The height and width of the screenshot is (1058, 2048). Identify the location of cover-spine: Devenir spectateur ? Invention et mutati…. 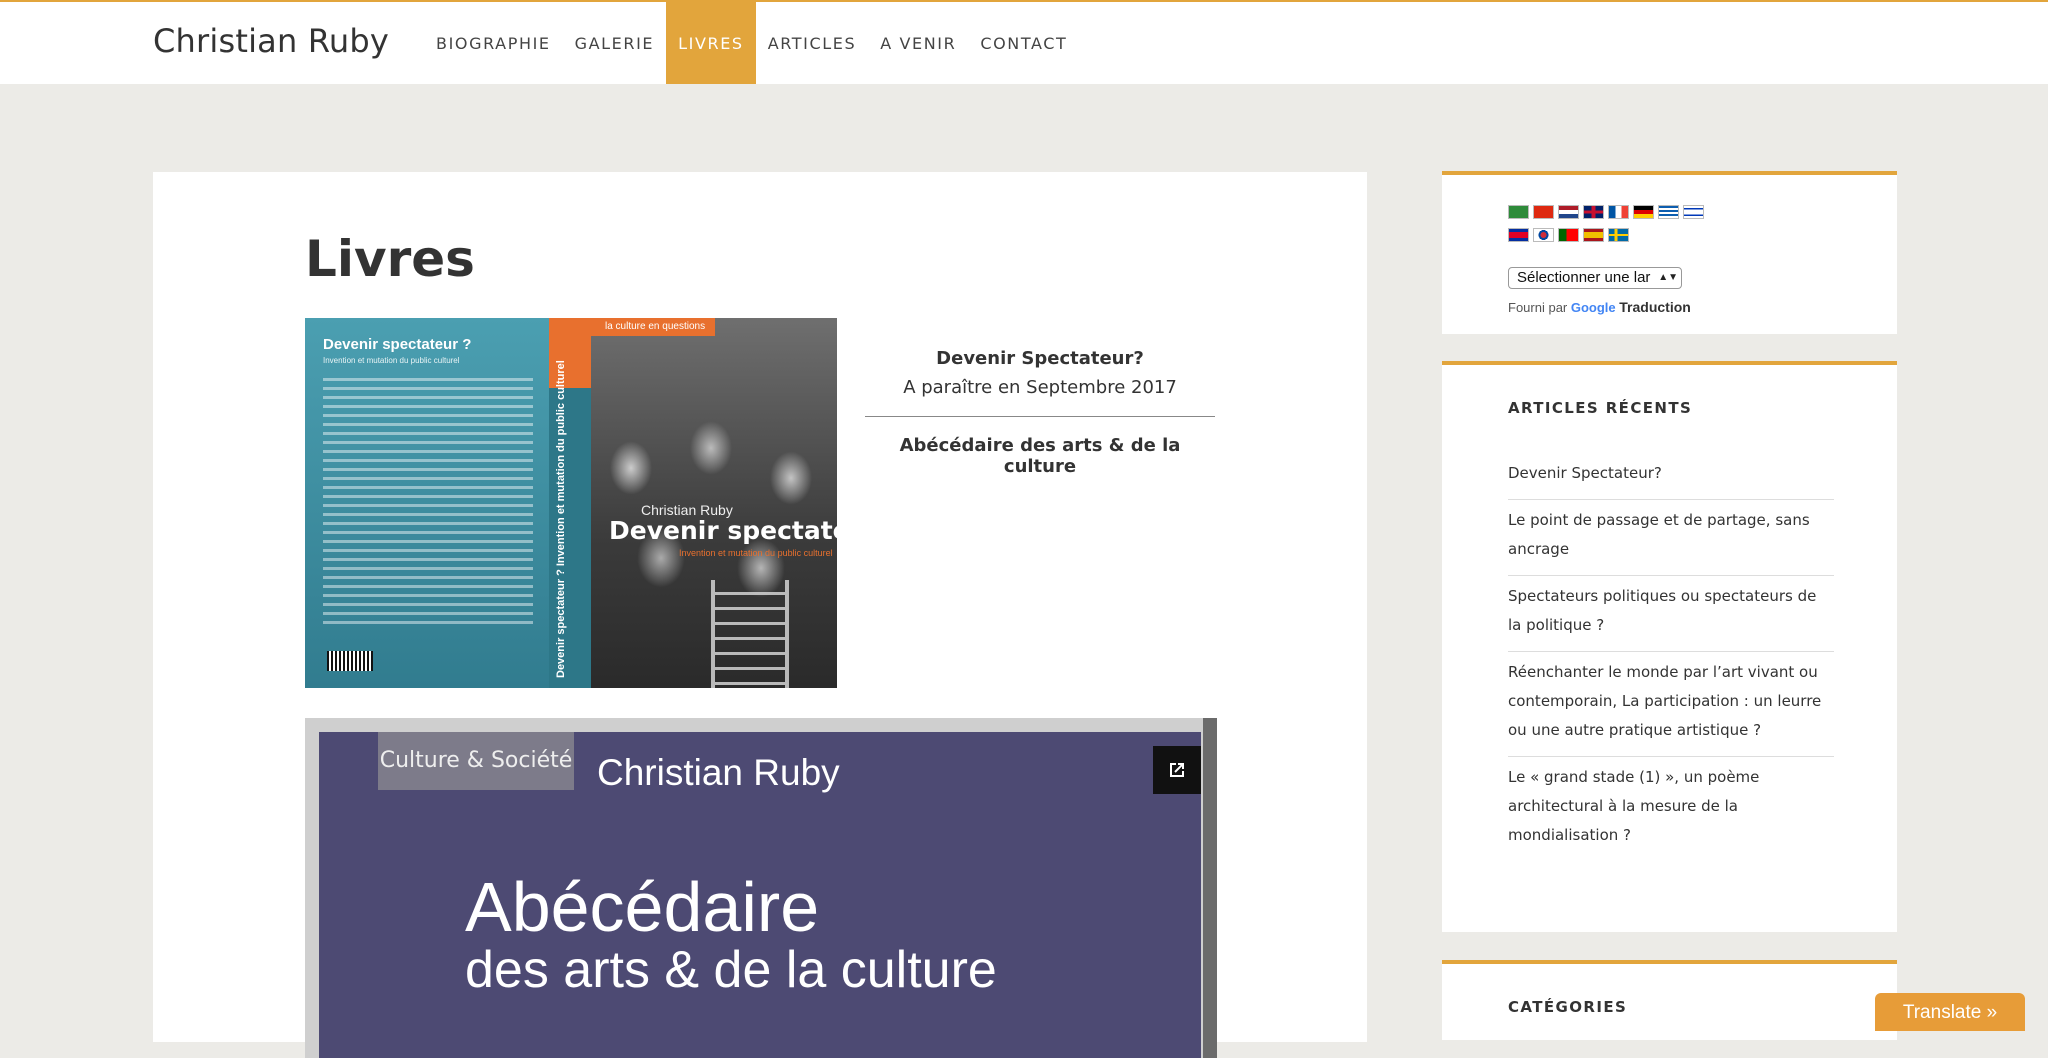
(570, 503).